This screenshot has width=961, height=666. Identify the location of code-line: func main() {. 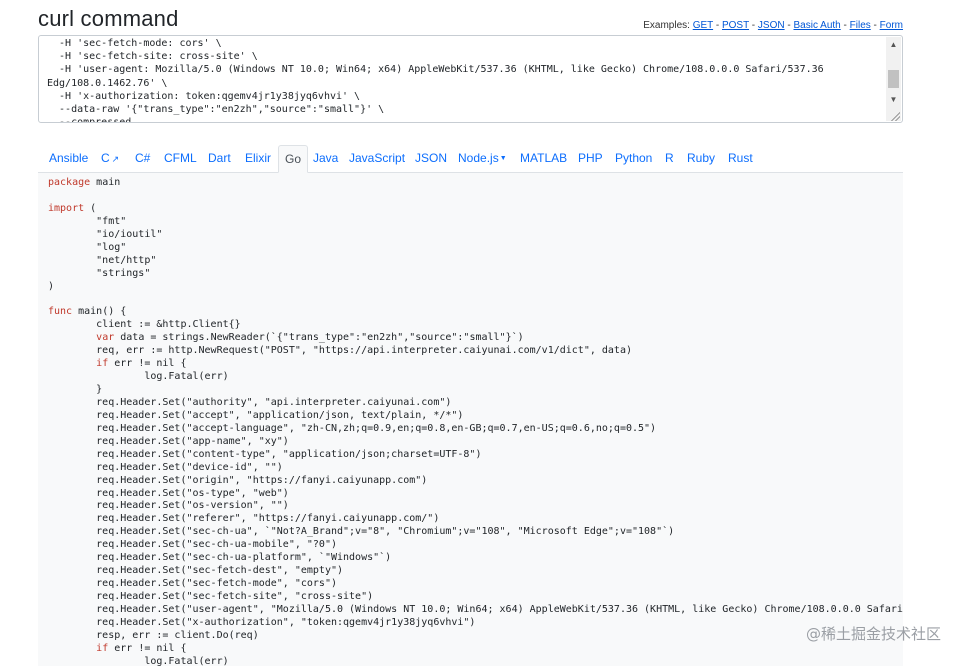
(87, 312).